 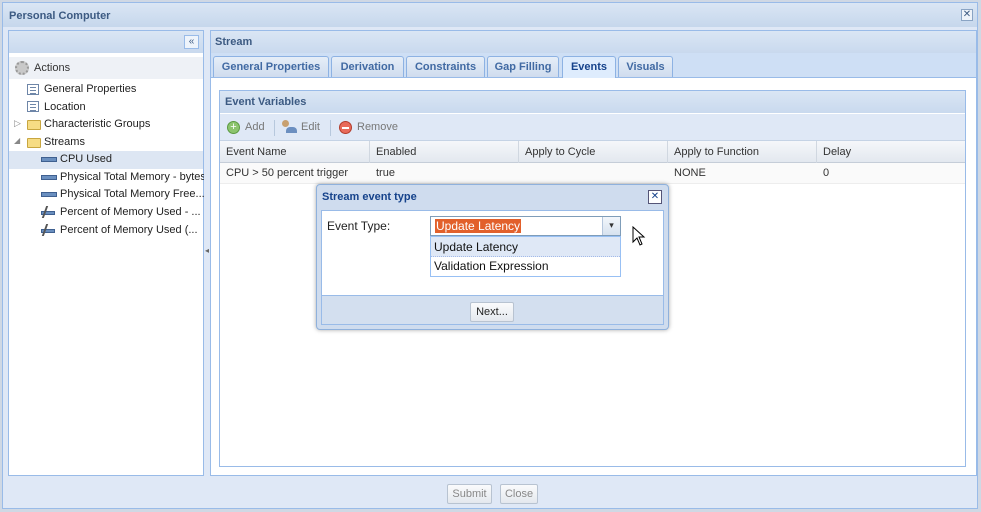 I want to click on cell-event-name: CPU > 50 percent trigger, so click(x=287, y=173).